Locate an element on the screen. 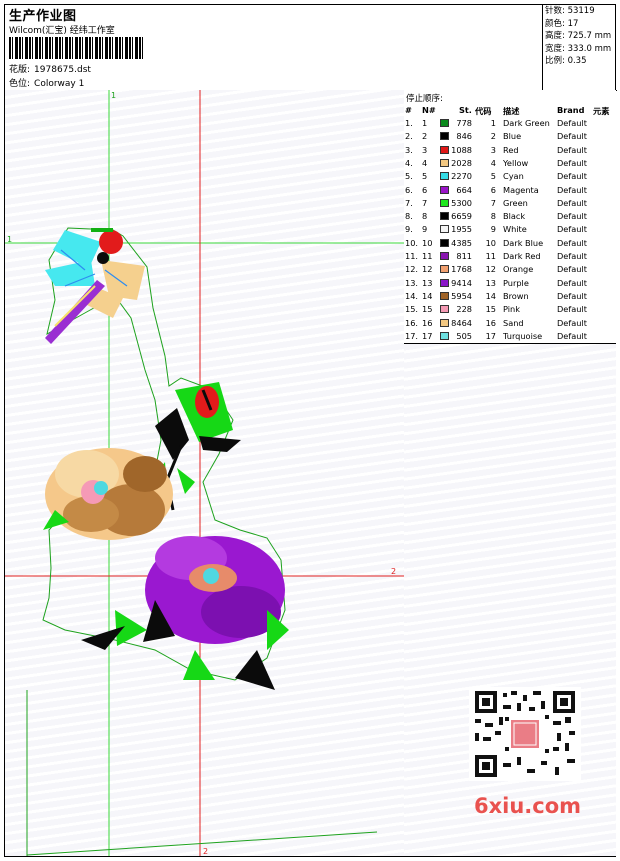 This screenshot has width=620, height=861. row-code: 5 is located at coordinates (493, 176).